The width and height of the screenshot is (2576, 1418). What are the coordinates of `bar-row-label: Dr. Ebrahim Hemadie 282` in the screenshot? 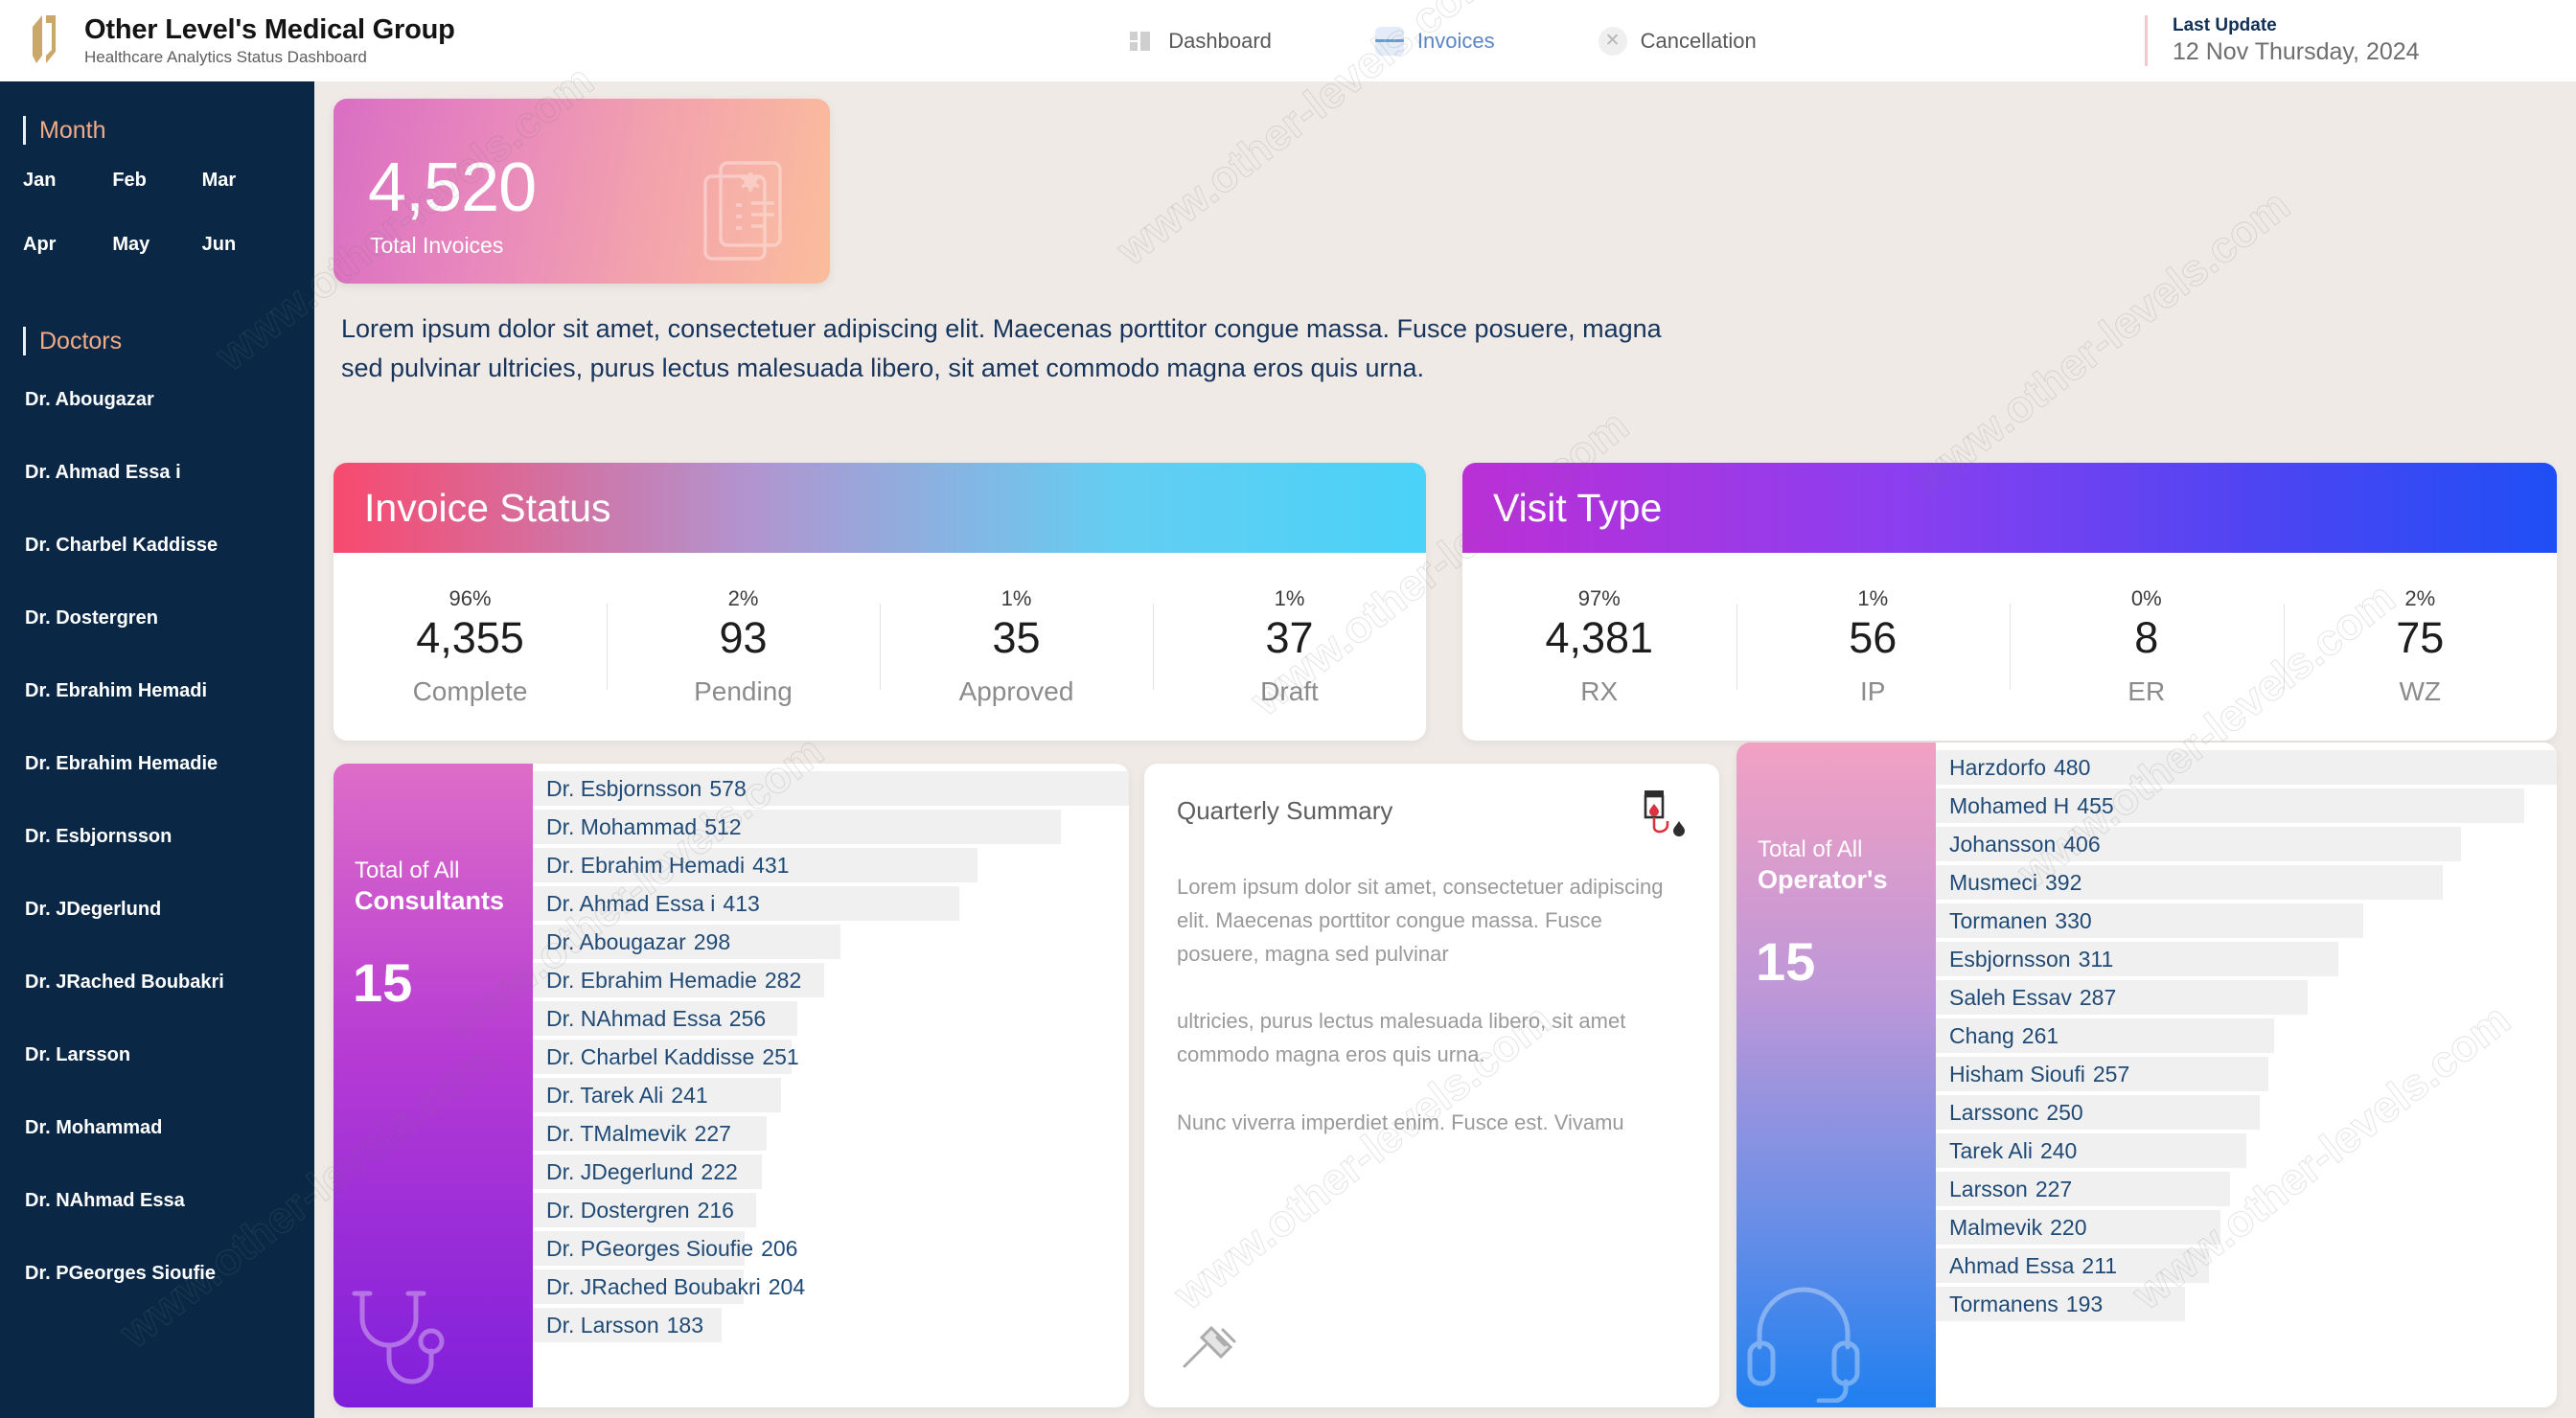 It's located at (674, 980).